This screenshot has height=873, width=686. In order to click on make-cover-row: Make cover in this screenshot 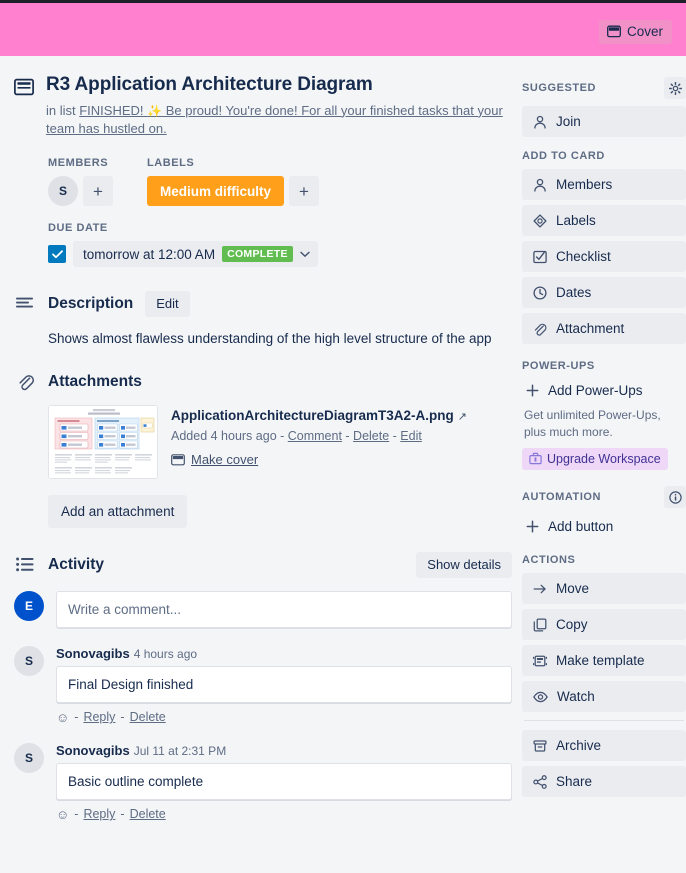, I will do `click(319, 459)`.